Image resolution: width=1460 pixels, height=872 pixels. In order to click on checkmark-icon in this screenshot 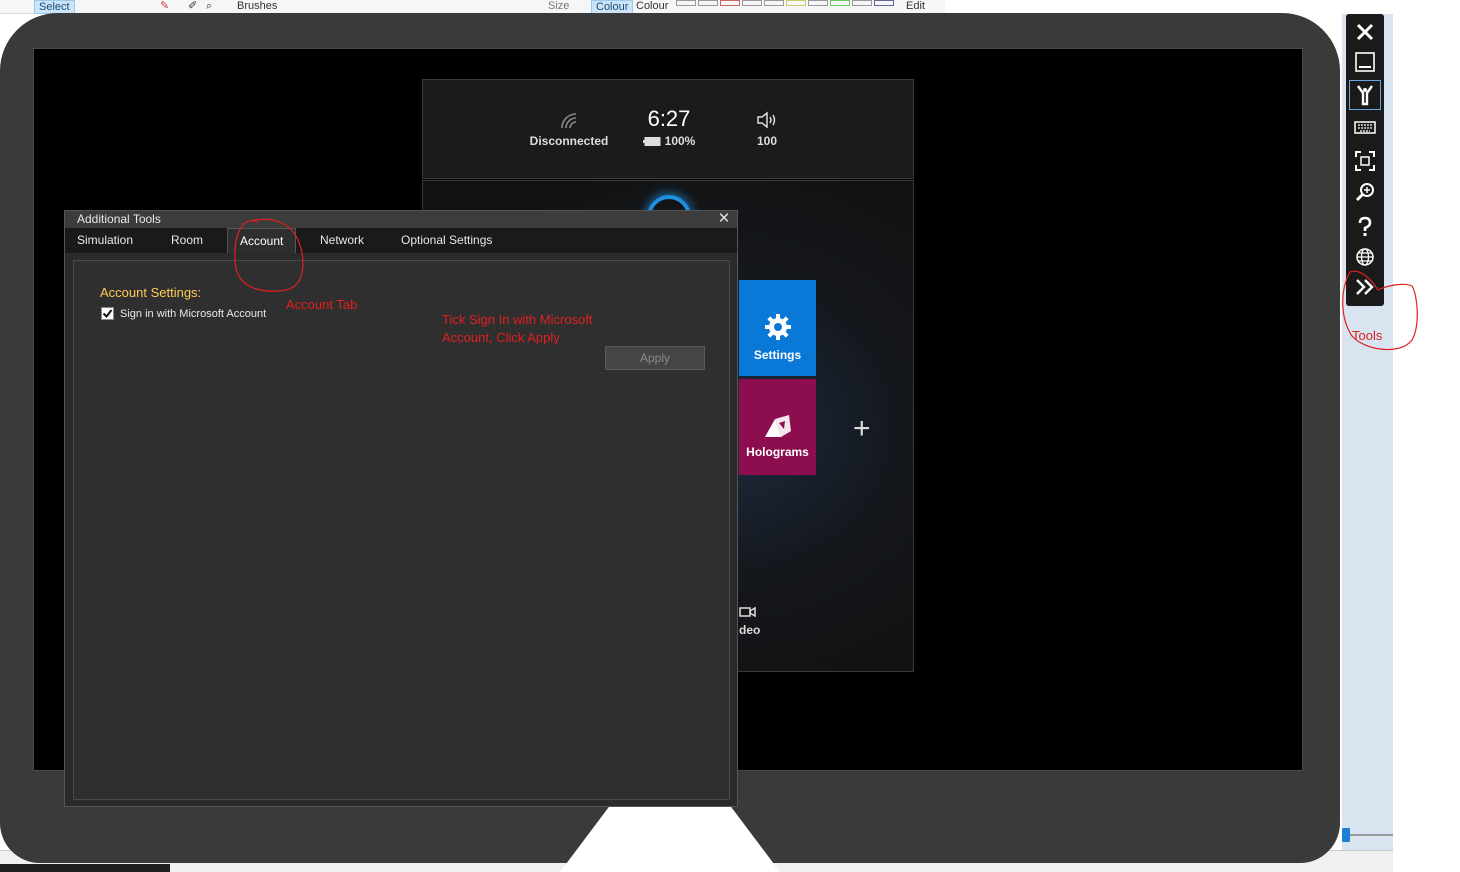, I will do `click(107, 314)`.